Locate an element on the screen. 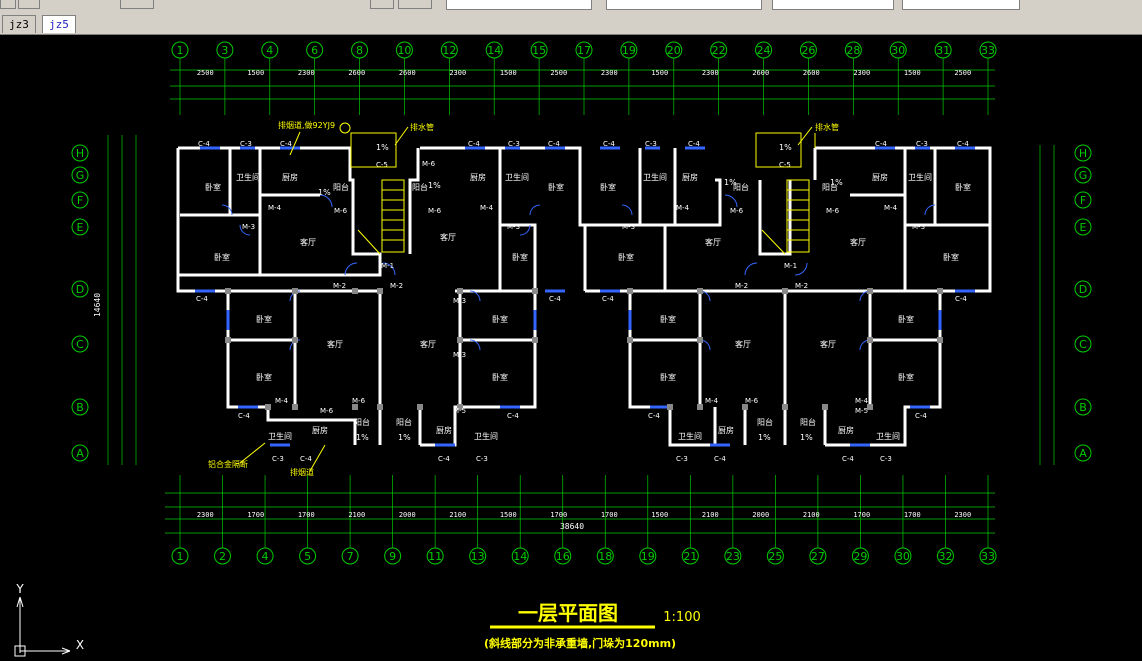  dimension-value: 2600 is located at coordinates (811, 73).